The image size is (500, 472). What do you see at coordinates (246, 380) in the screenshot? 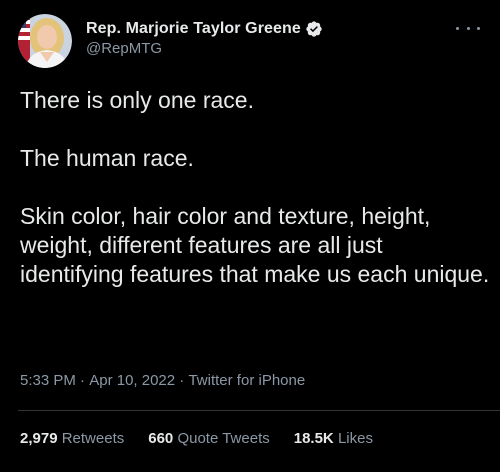
I see `tweet-source: Twitter for iPhone` at bounding box center [246, 380].